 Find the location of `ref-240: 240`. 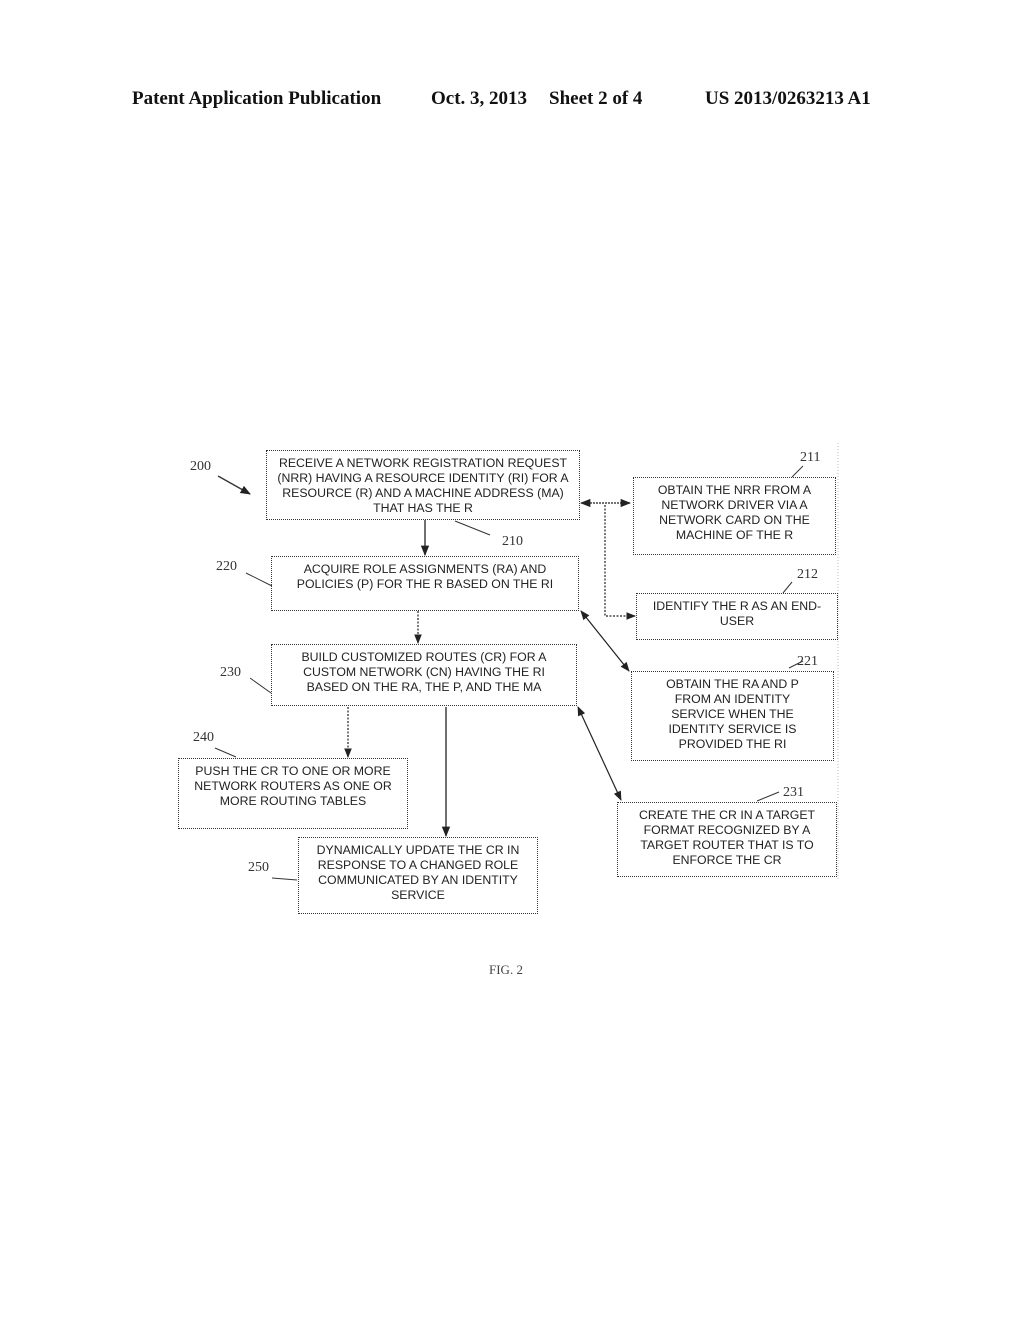

ref-240: 240 is located at coordinates (203, 737).